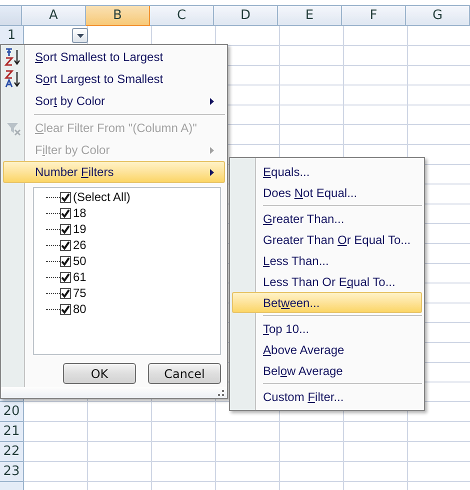 The image size is (470, 490). What do you see at coordinates (79, 309) in the screenshot?
I see `checkbox-label: 80` at bounding box center [79, 309].